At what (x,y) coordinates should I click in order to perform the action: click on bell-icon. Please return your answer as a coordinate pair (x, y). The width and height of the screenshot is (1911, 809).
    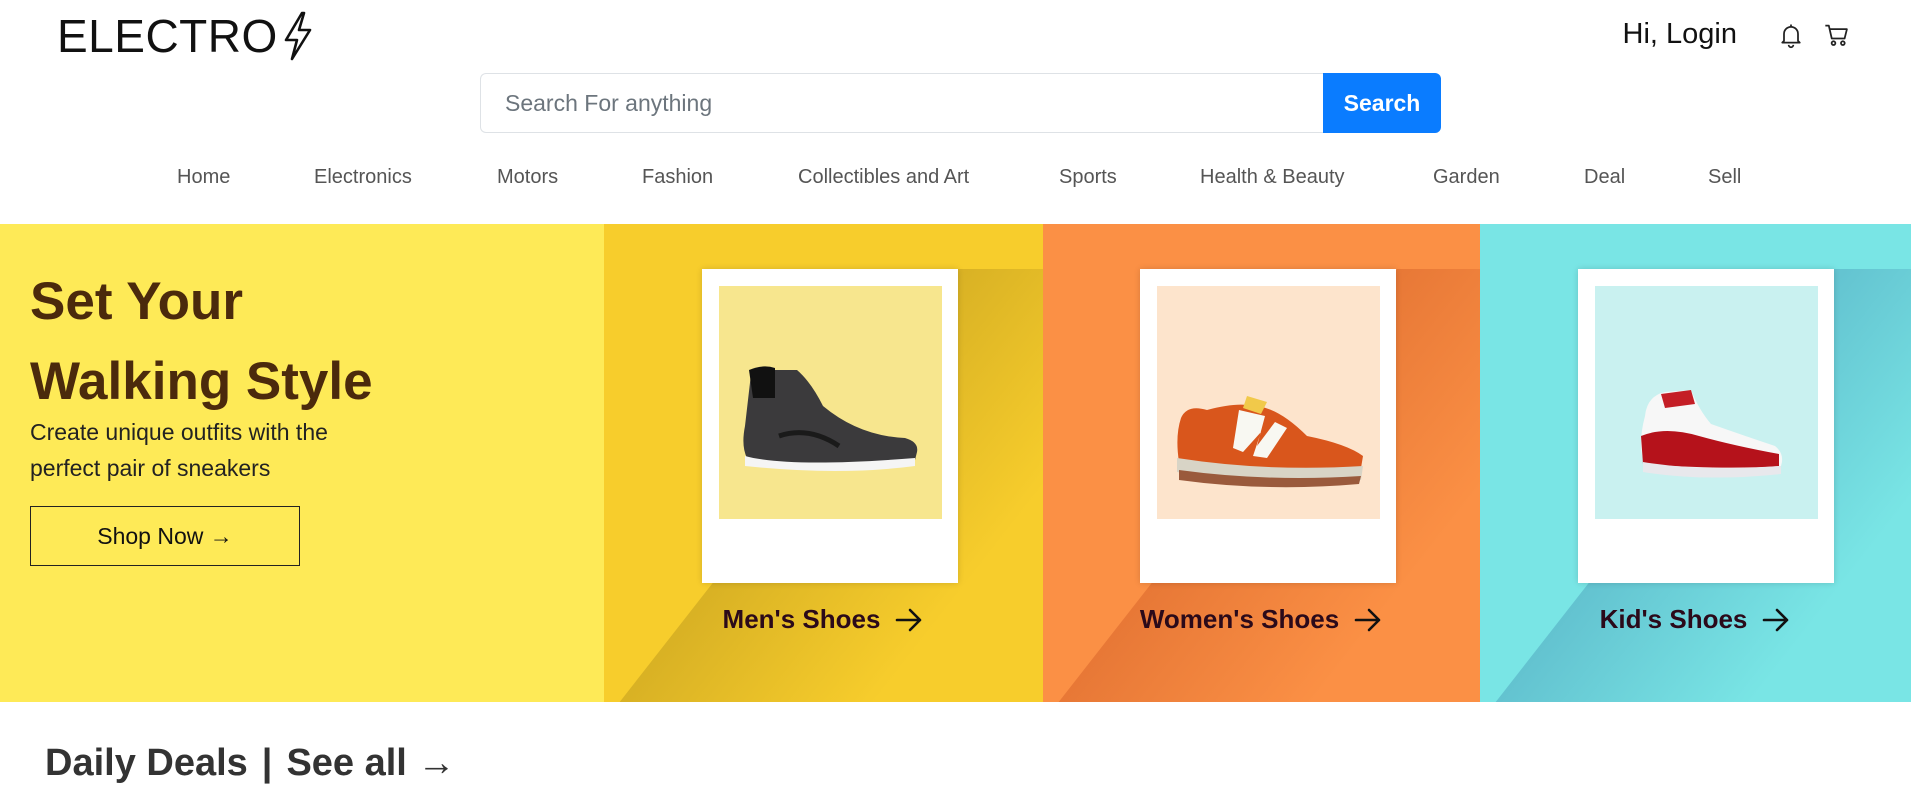
    Looking at the image, I should click on (1791, 35).